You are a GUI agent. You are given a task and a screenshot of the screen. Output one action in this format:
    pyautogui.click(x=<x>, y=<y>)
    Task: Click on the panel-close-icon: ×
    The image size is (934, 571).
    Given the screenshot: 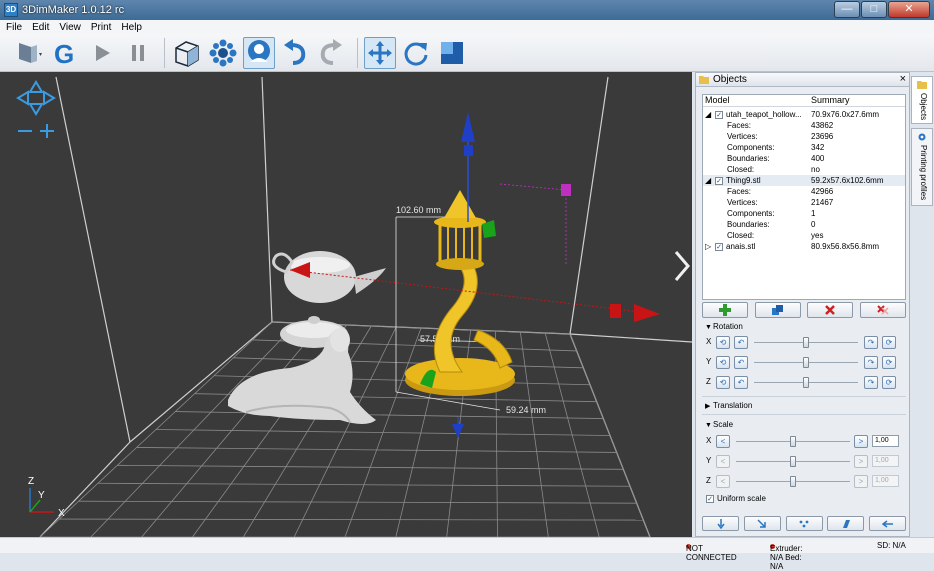 What is the action you would take?
    pyautogui.click(x=903, y=79)
    